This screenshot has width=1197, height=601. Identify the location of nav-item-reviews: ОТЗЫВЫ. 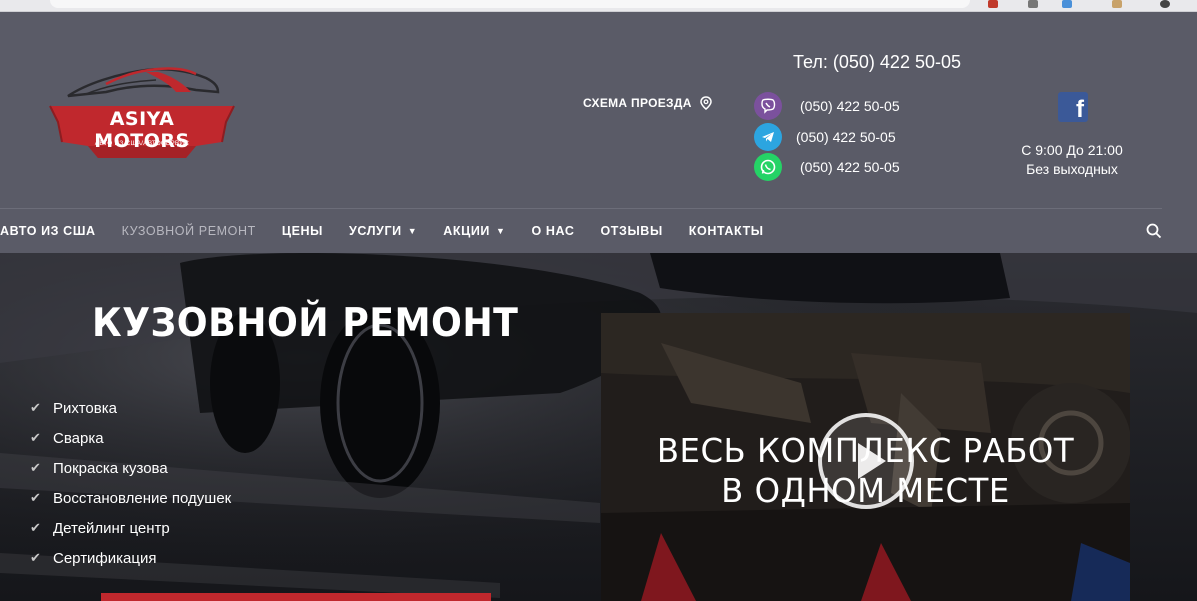
(631, 231).